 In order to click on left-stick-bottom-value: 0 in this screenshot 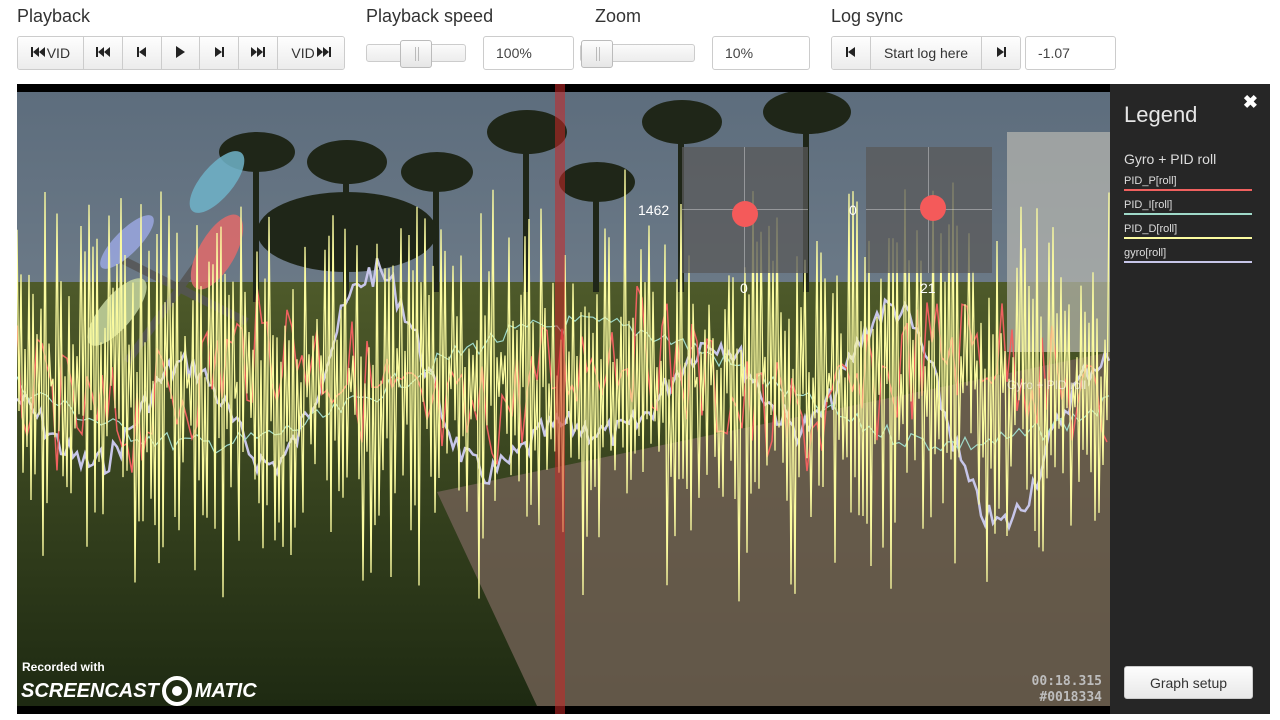, I will do `click(744, 288)`.